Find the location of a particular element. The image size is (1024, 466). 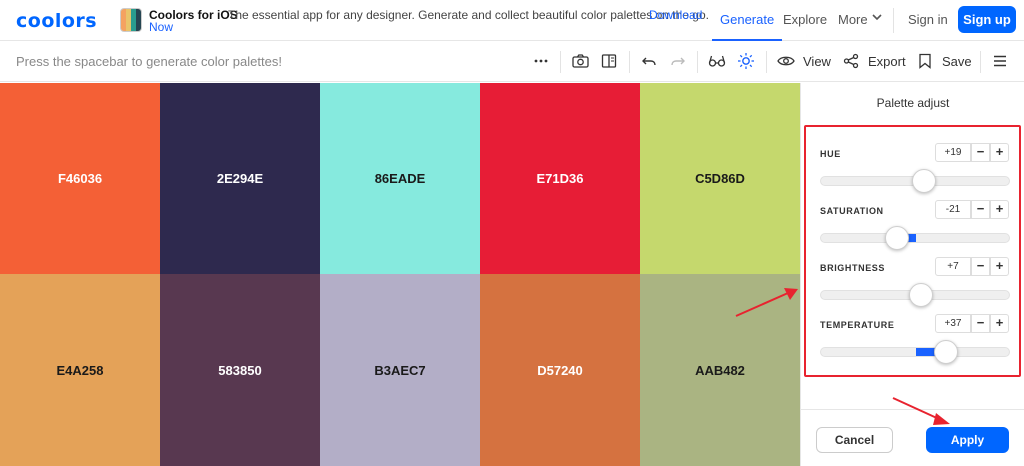

hue-increase-button: + is located at coordinates (999, 152).